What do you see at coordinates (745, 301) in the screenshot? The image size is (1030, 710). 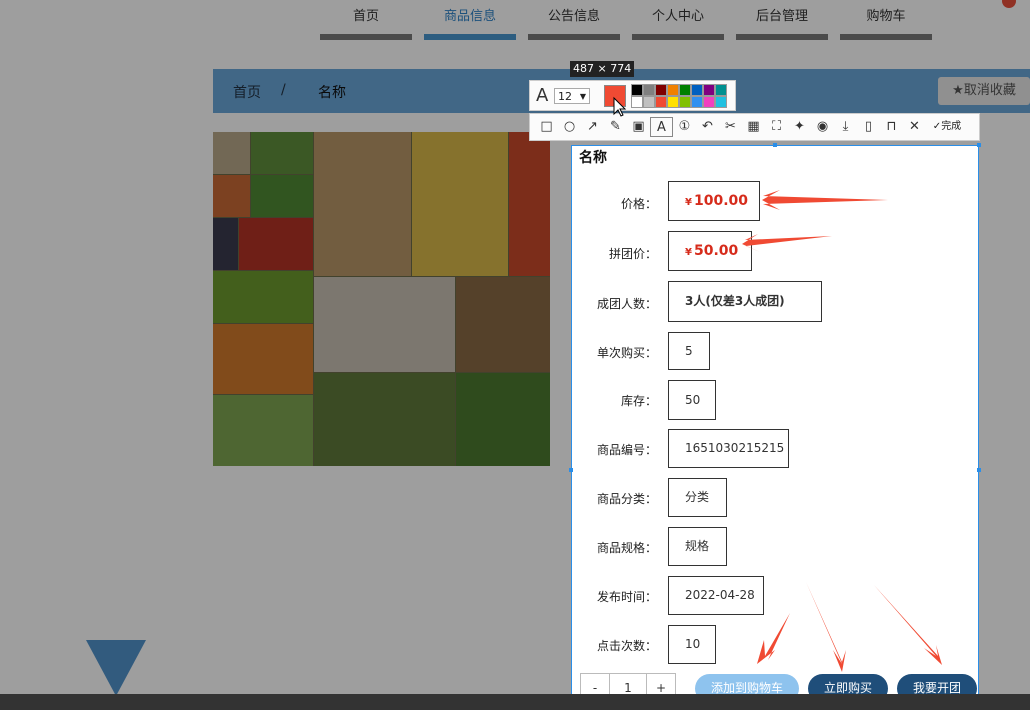 I see `group-size-value: 3人(仅差3人成团)` at bounding box center [745, 301].